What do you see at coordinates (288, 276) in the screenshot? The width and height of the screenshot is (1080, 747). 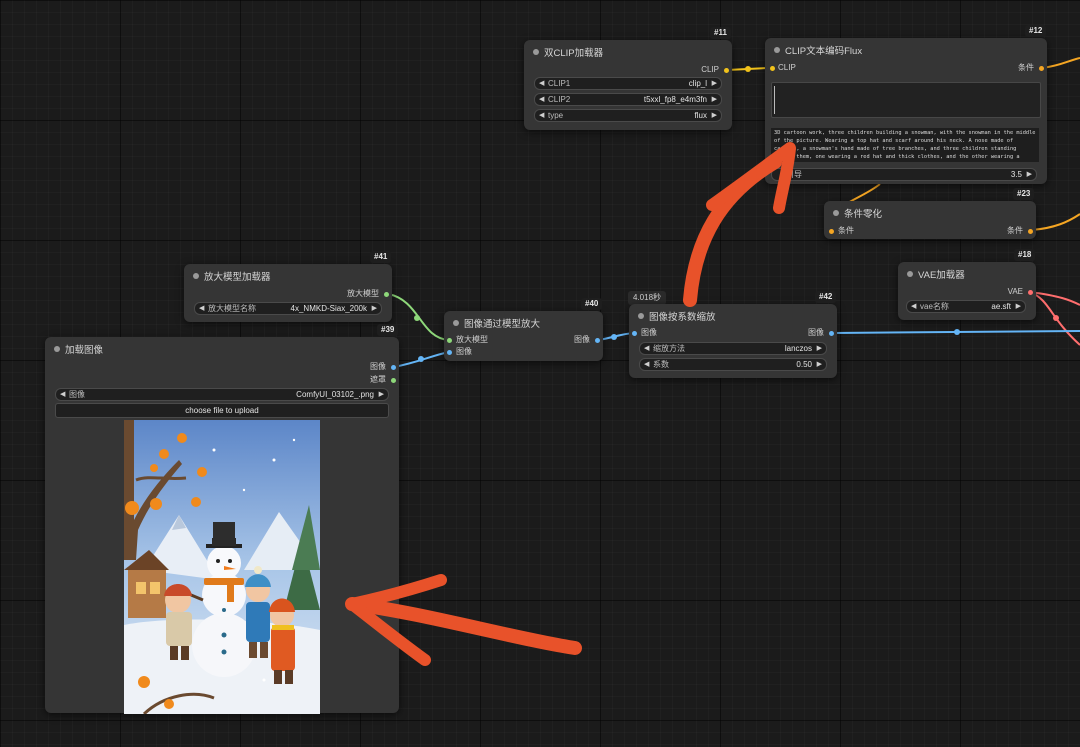 I see `node-header: 放大模型加载器` at bounding box center [288, 276].